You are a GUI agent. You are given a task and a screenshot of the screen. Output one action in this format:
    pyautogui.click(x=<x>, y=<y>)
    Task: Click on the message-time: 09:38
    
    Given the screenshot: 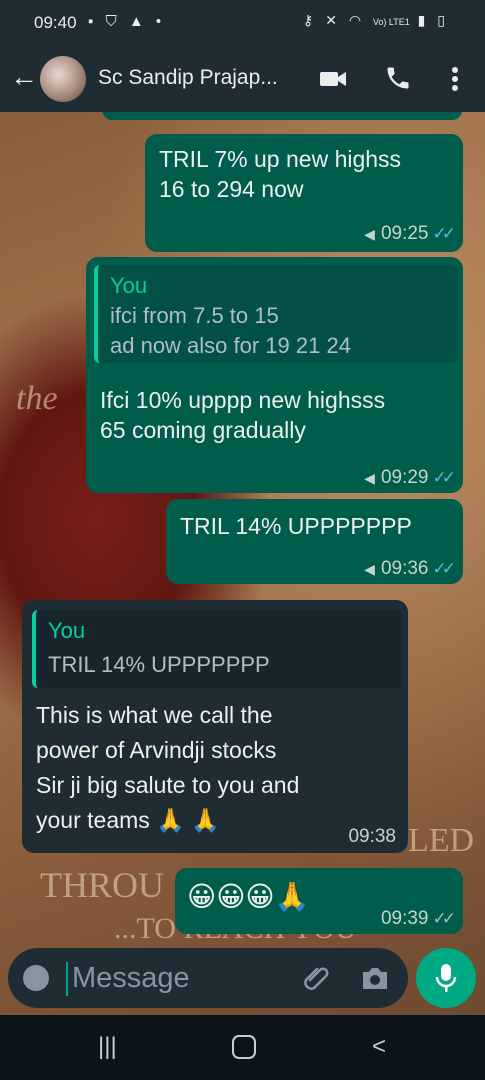 What is the action you would take?
    pyautogui.click(x=372, y=836)
    